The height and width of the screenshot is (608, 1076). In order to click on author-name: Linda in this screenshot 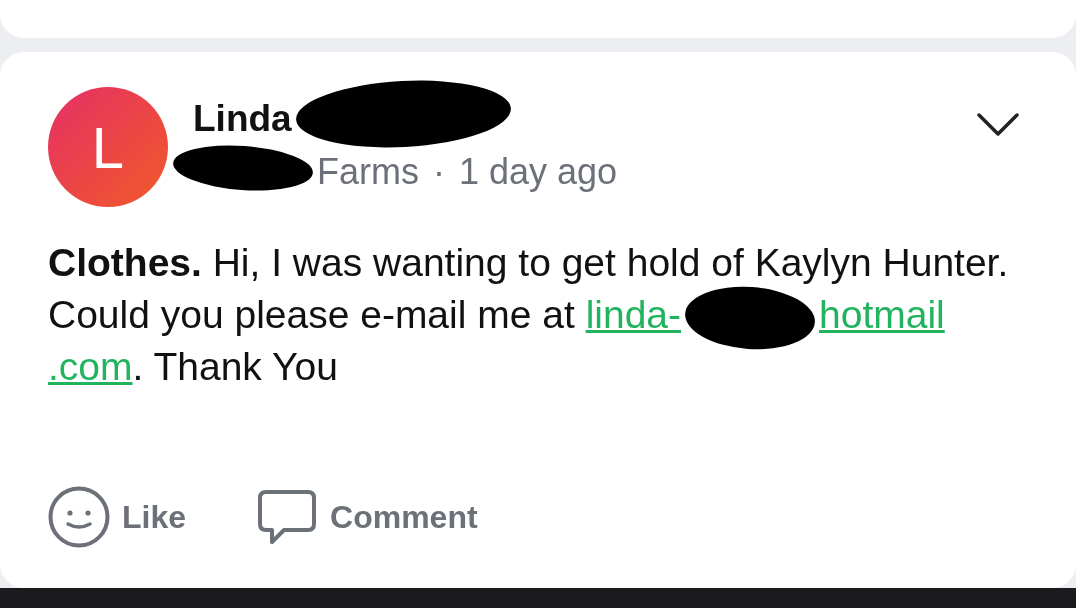, I will do `click(242, 119)`.